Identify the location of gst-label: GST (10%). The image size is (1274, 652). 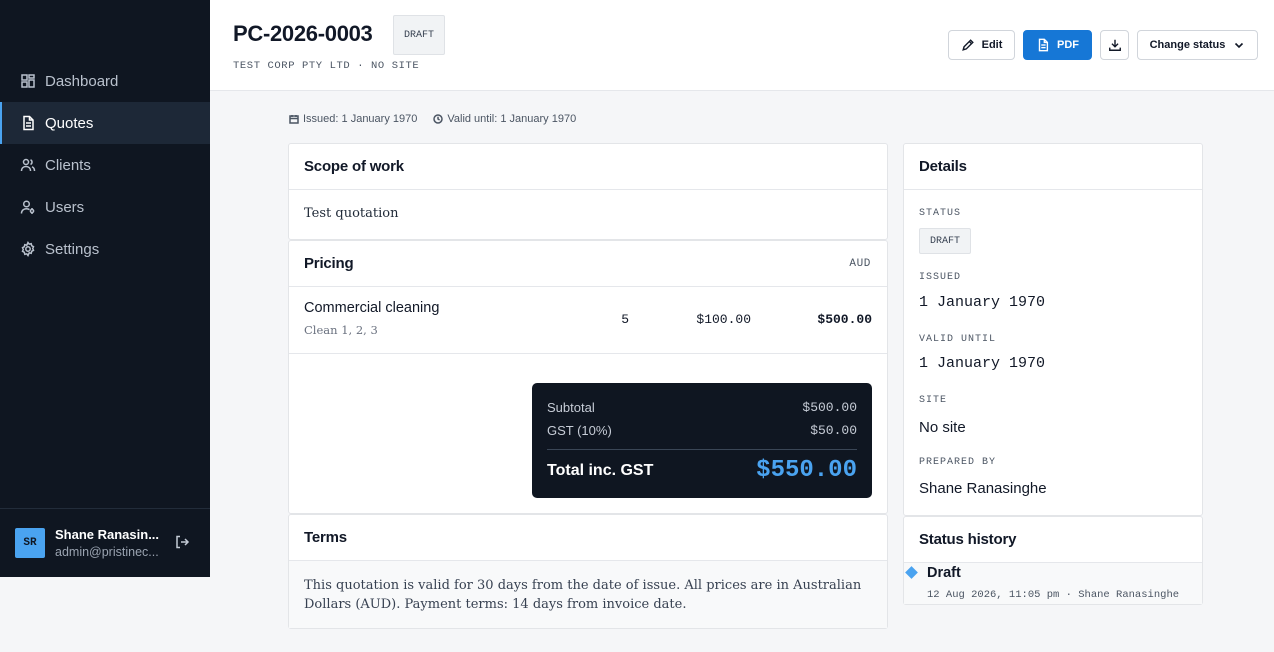
(579, 430).